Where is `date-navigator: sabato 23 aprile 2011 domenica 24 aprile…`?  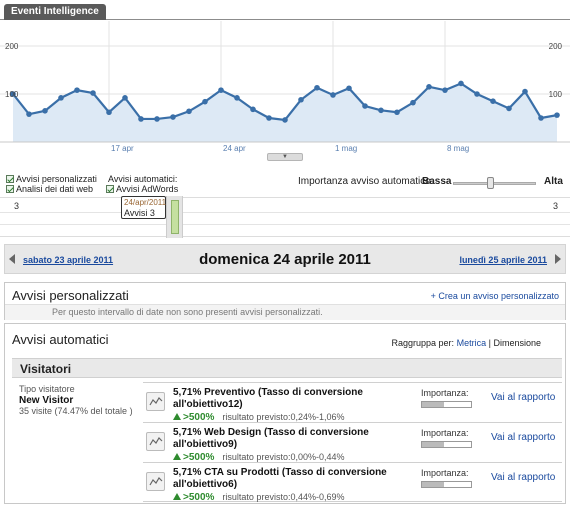
date-navigator: sabato 23 aprile 2011 domenica 24 aprile… is located at coordinates (285, 259).